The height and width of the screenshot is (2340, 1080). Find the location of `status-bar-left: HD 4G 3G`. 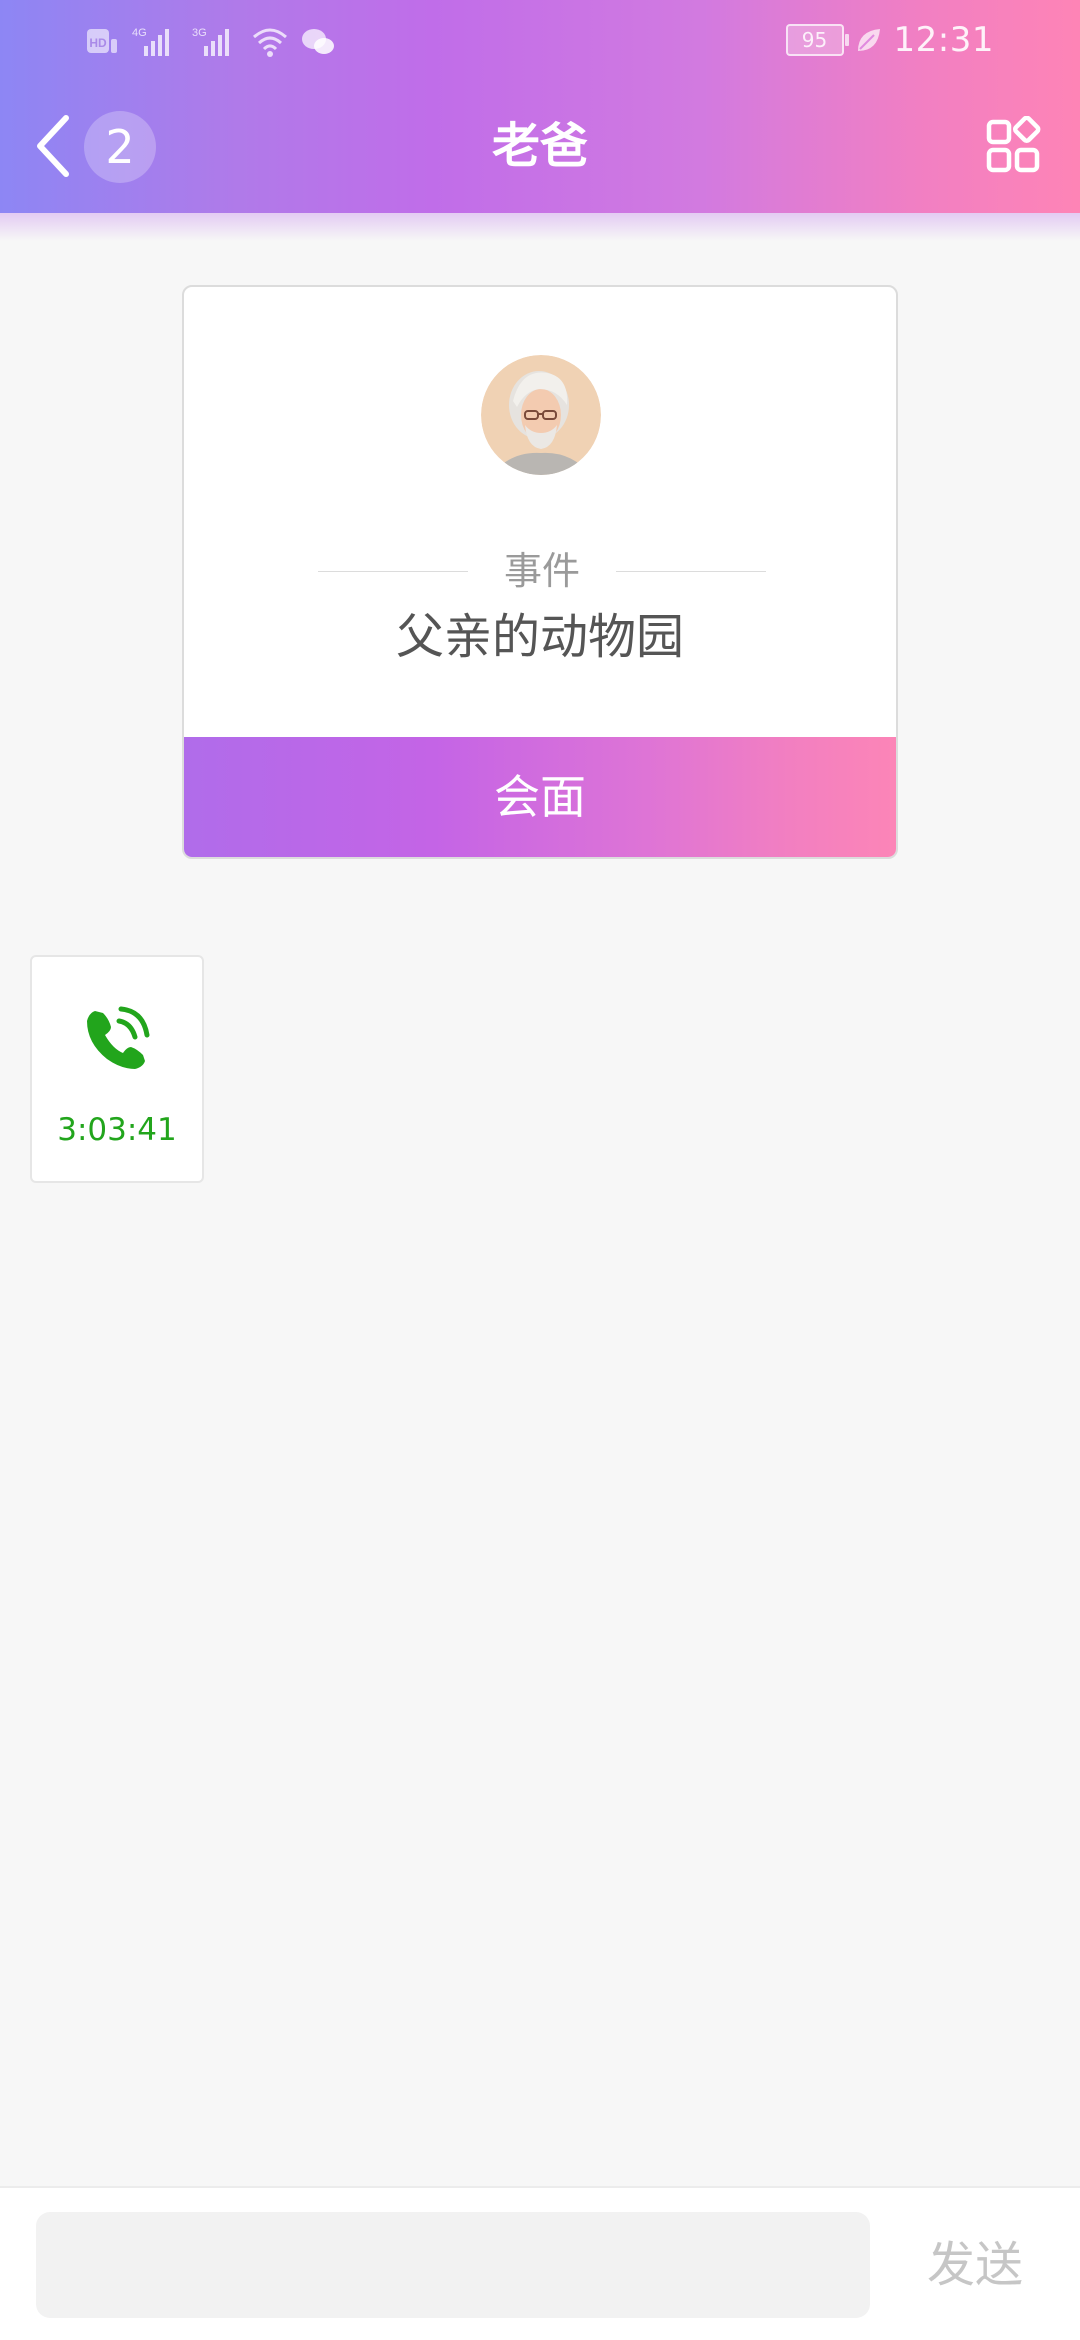

status-bar-left: HD 4G 3G is located at coordinates (211, 42).